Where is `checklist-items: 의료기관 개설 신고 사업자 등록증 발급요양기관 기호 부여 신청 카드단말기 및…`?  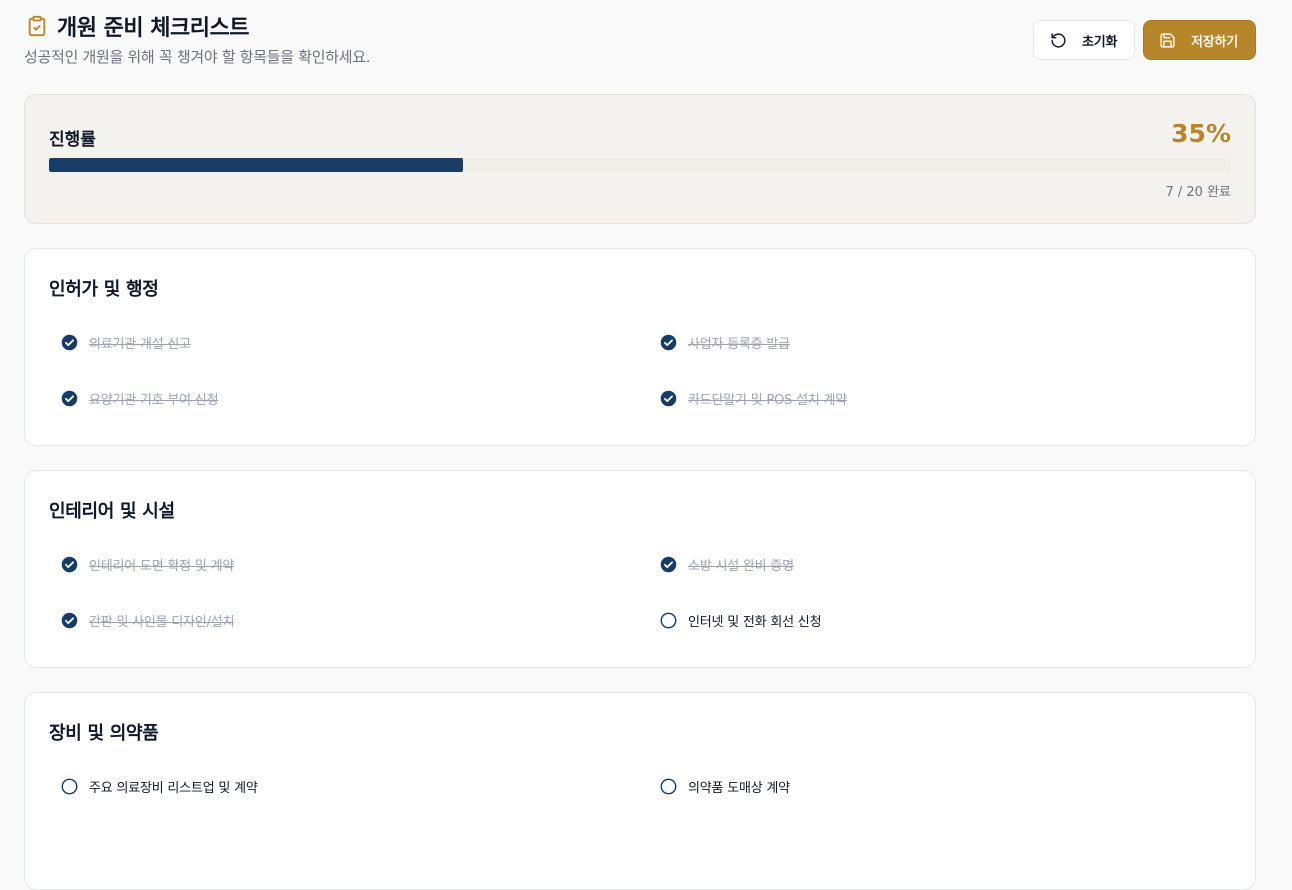
checklist-items: 의료기관 개설 신고 사업자 등록증 발급요양기관 기호 부여 신청 카드단말기 및… is located at coordinates (660, 370).